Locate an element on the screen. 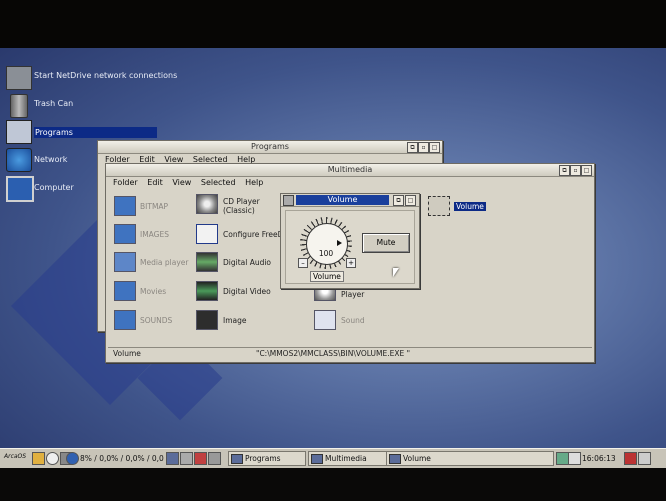 This screenshot has width=666, height=501. program-label: CD Player (Classic) is located at coordinates (253, 206).